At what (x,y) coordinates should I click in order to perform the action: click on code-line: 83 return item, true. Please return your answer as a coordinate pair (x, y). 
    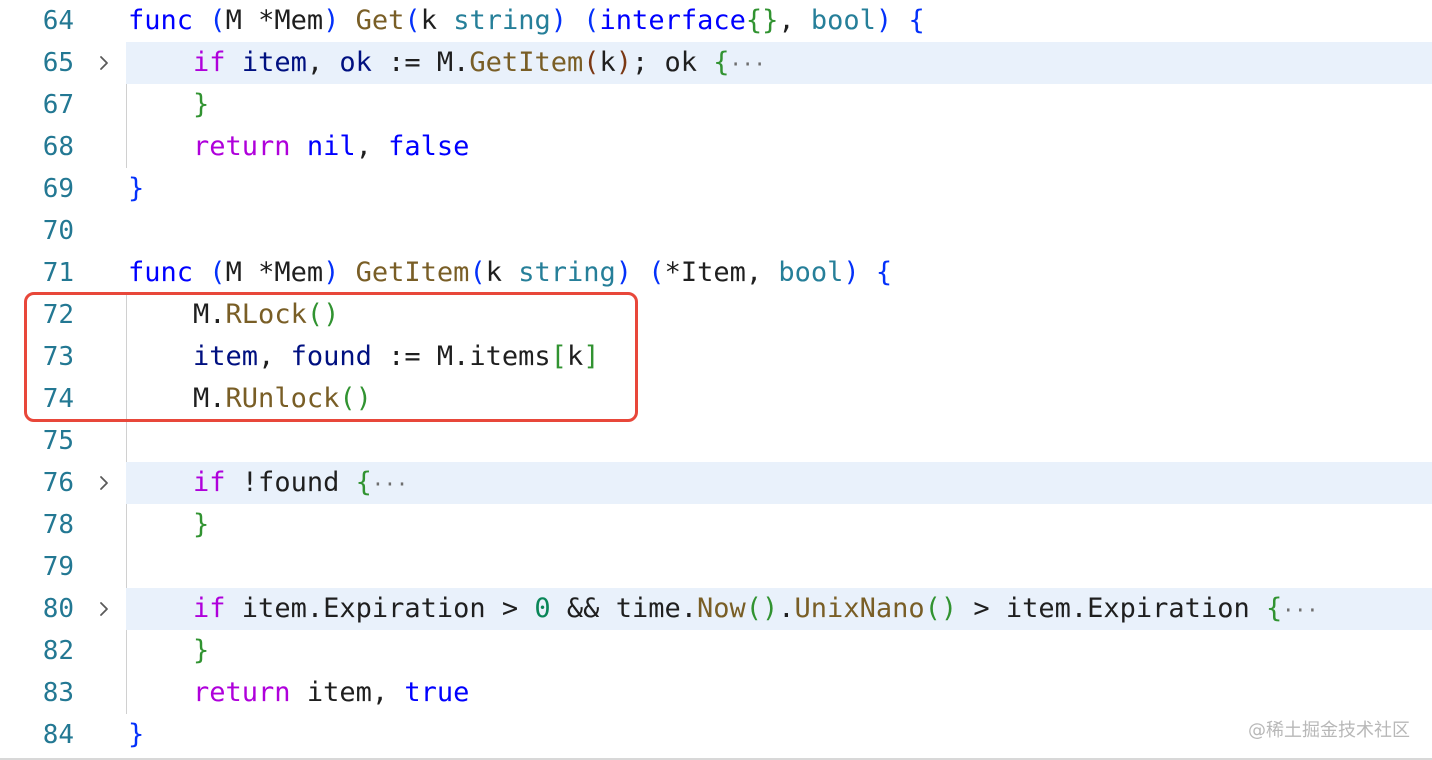
    Looking at the image, I should click on (716, 693).